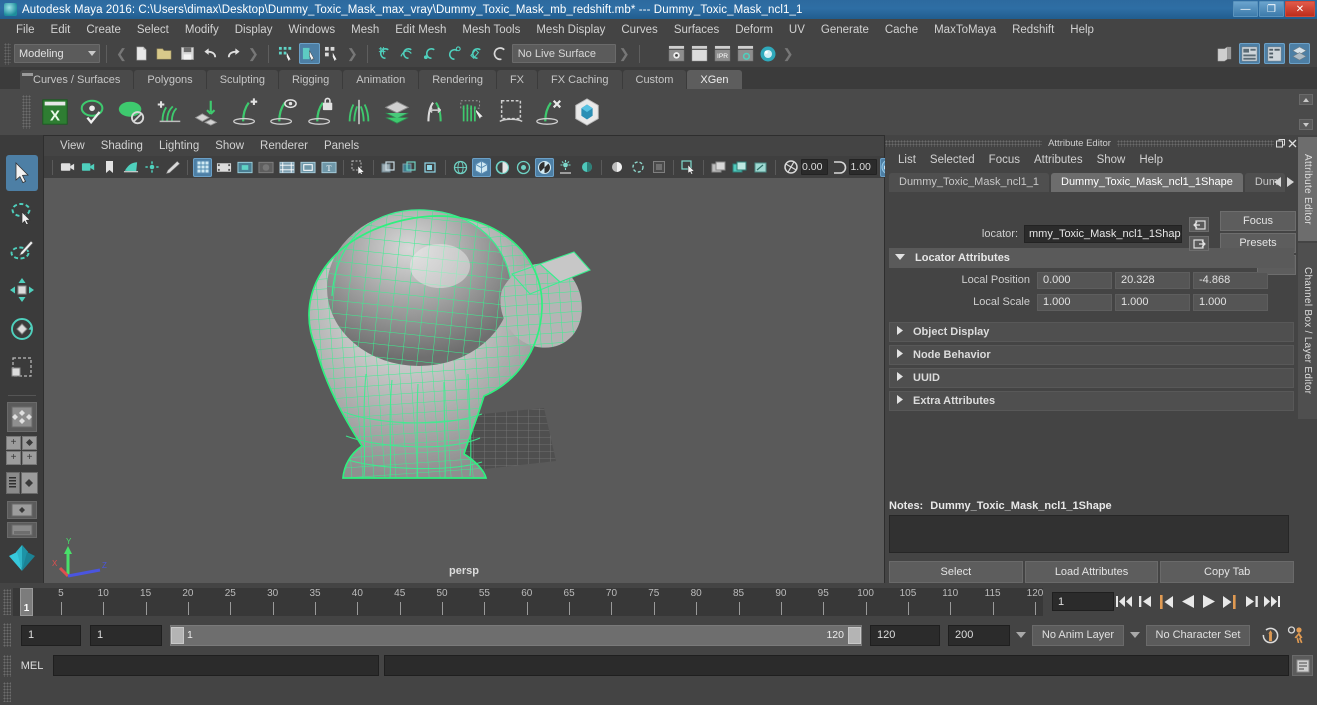 The image size is (1317, 705). I want to click on vtab-channel-box-layer-editor: Channel Box / Layer Editor, so click(1307, 331).